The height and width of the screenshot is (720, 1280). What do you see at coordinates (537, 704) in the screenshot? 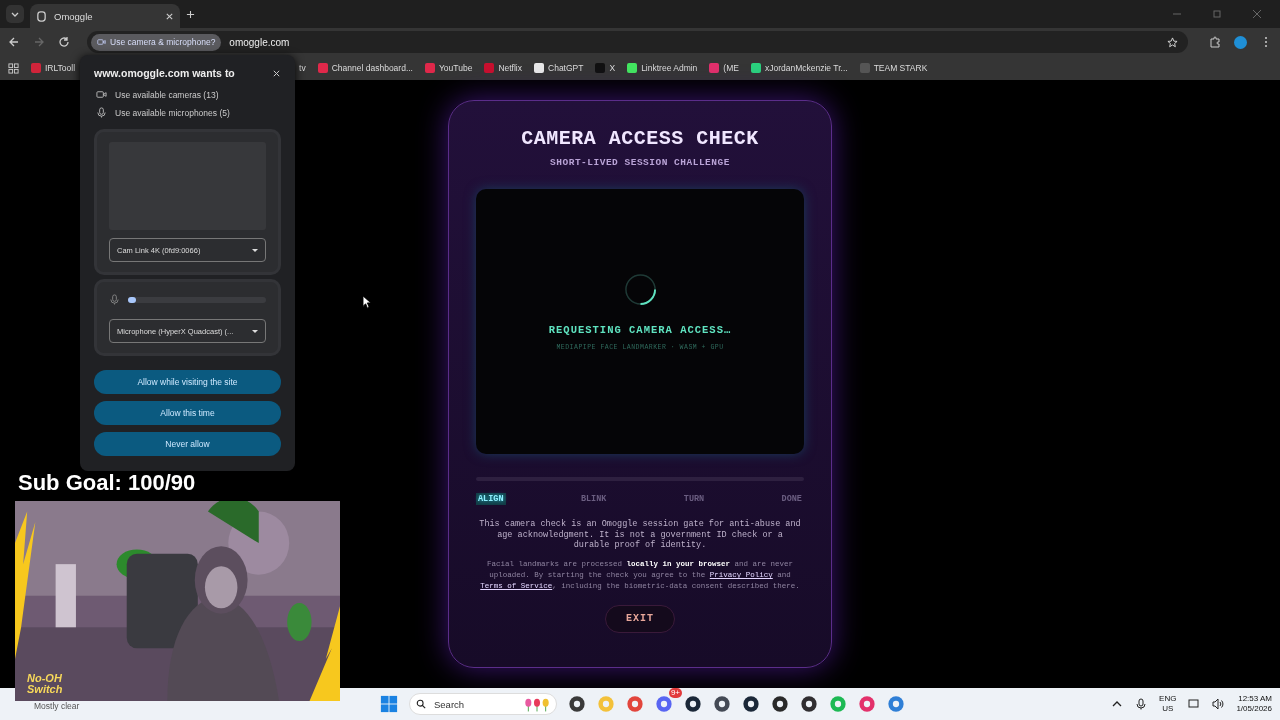
I see `flowers-icon` at bounding box center [537, 704].